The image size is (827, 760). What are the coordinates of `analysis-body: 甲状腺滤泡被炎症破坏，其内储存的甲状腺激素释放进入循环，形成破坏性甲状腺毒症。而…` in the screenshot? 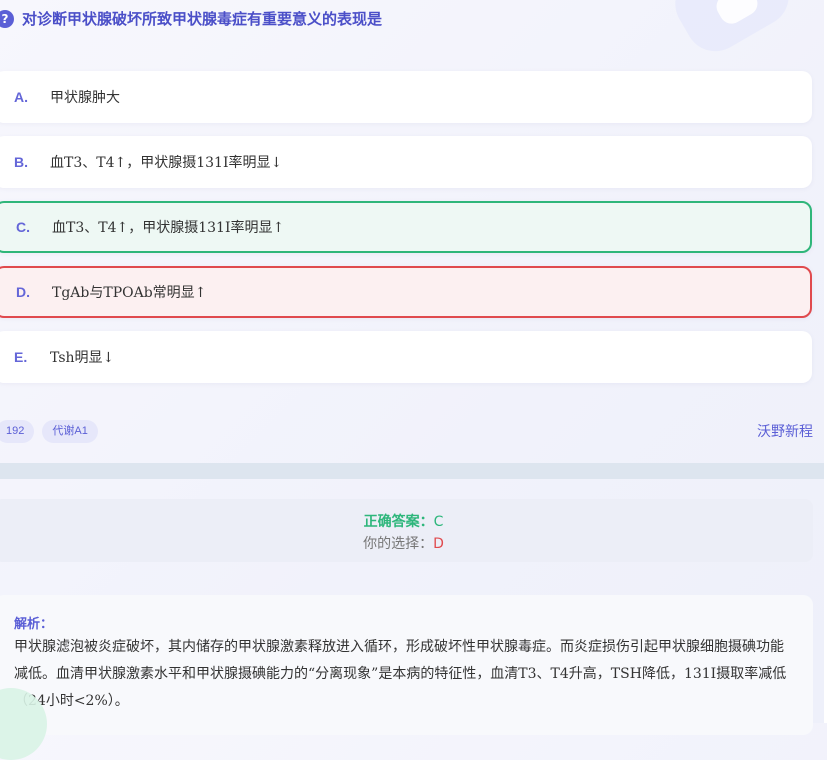 It's located at (400, 674).